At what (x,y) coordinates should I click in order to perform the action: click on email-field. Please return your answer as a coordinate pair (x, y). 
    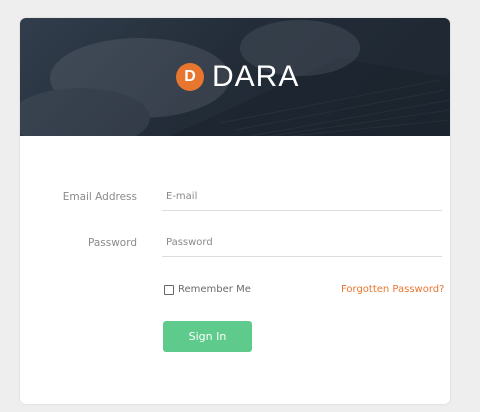
    Looking at the image, I should click on (302, 197).